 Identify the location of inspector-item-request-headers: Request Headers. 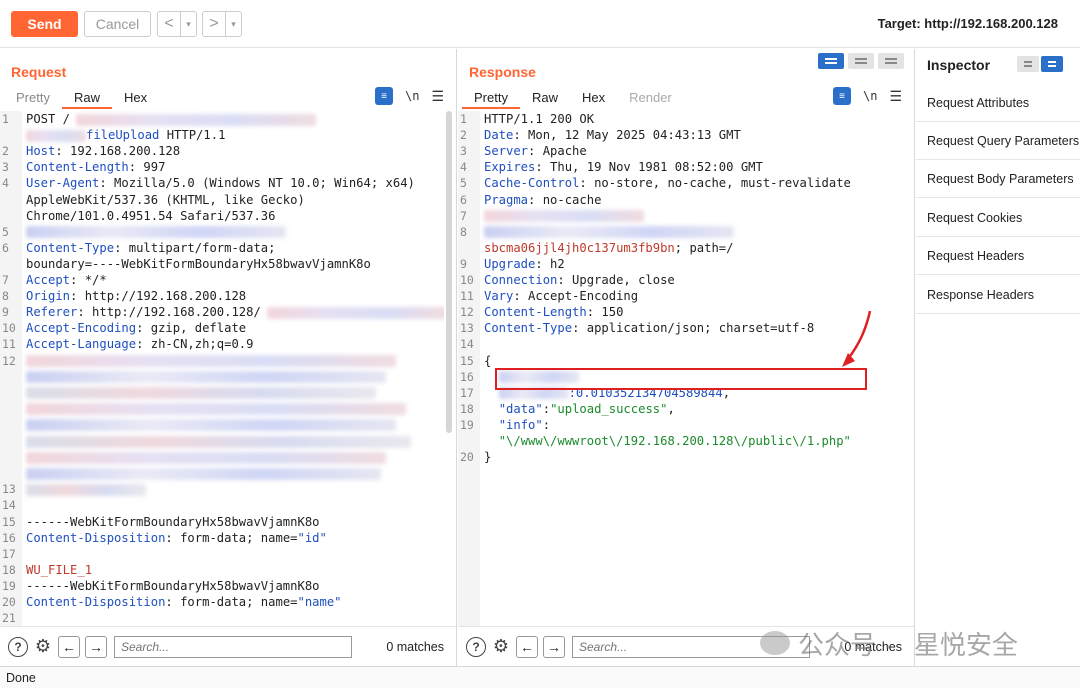
(998, 256).